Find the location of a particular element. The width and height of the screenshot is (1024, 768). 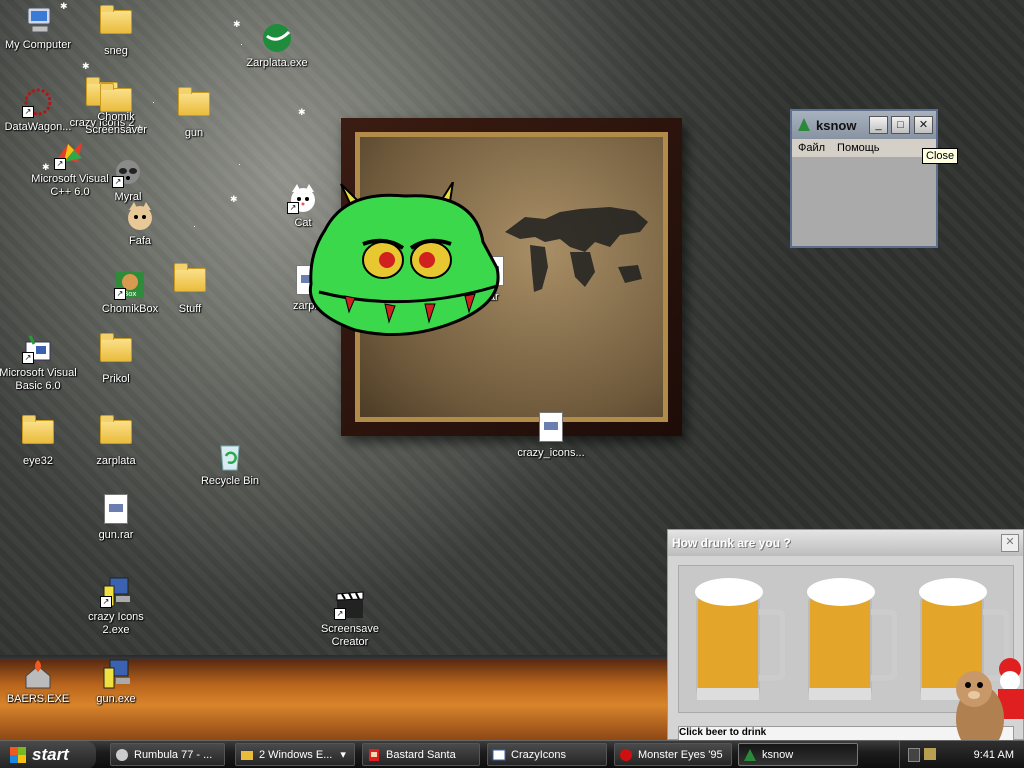

gun-rar: gun.rar is located at coordinates (116, 518).